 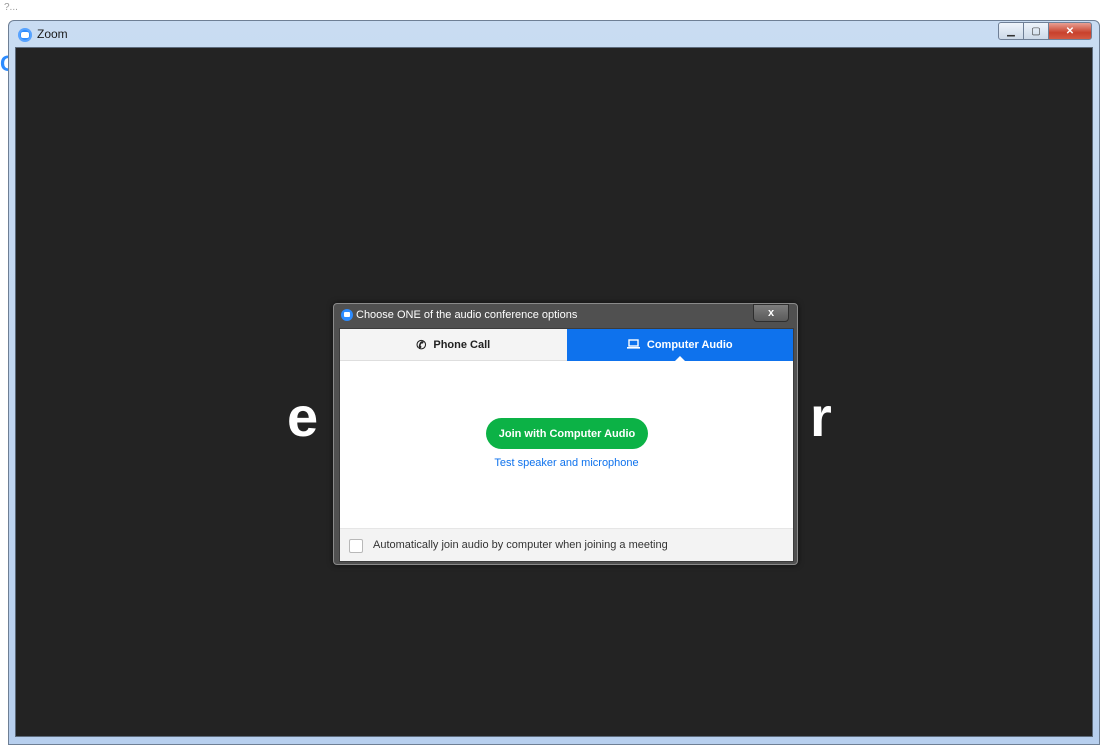 I want to click on laptop-icon, so click(x=633, y=345).